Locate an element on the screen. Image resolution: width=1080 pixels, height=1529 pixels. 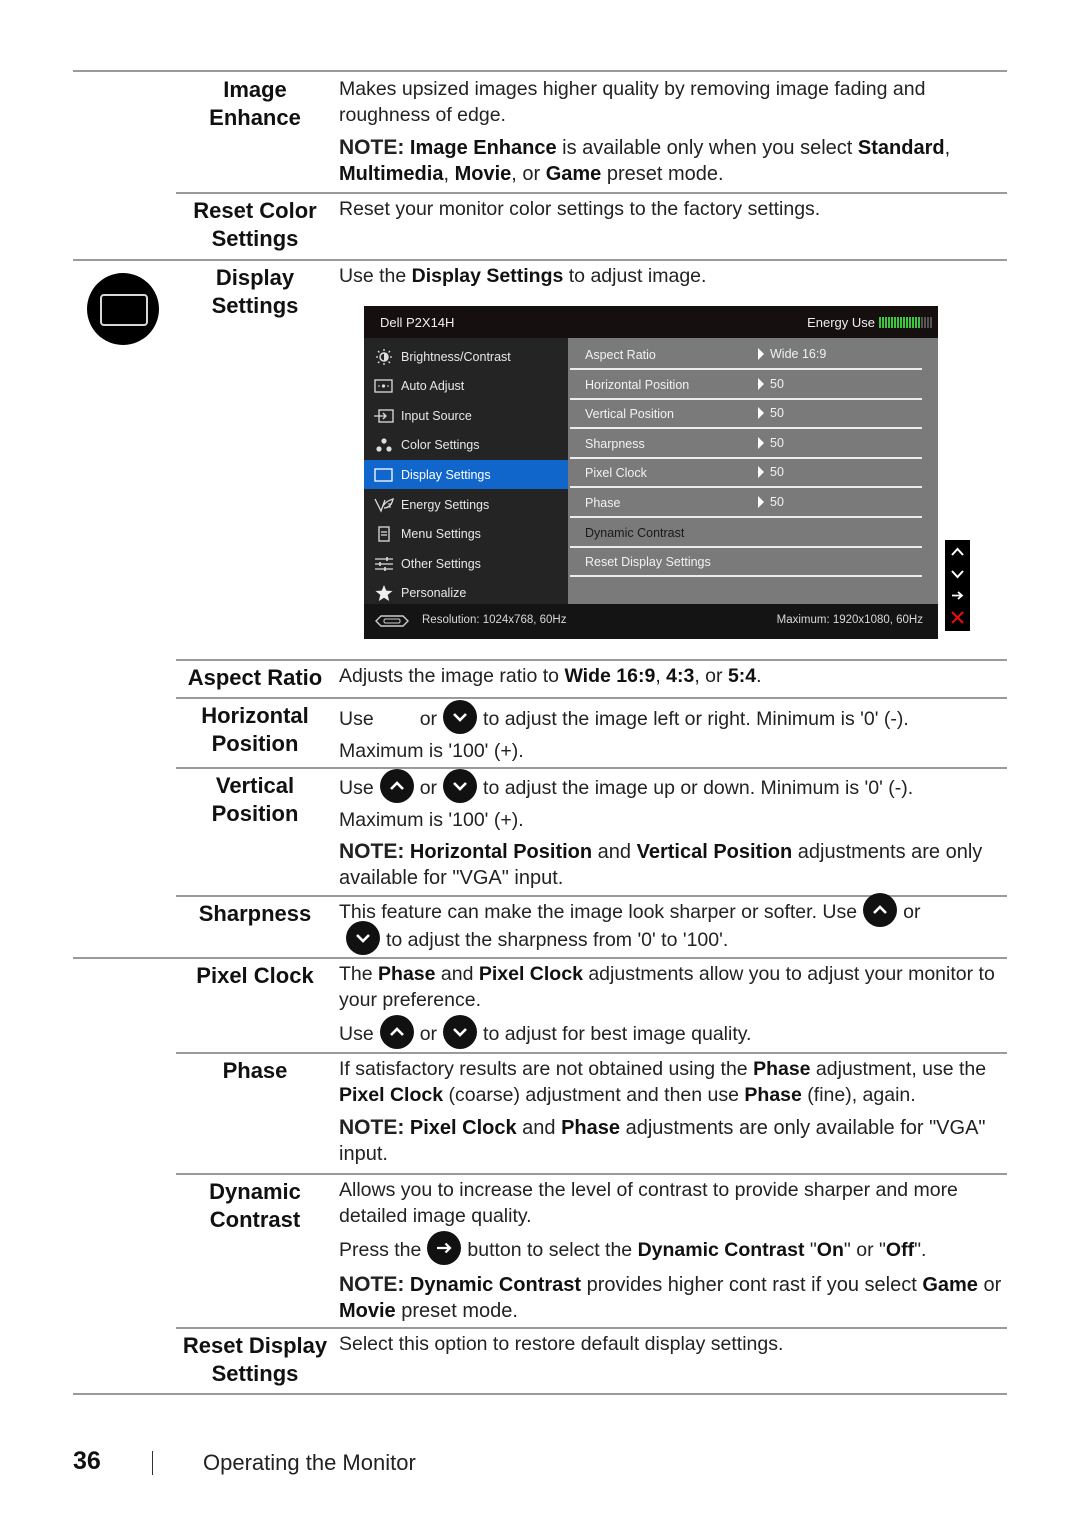
term-dynamic-contrast: Dynamic Contrast is located at coordinates (255, 1206).